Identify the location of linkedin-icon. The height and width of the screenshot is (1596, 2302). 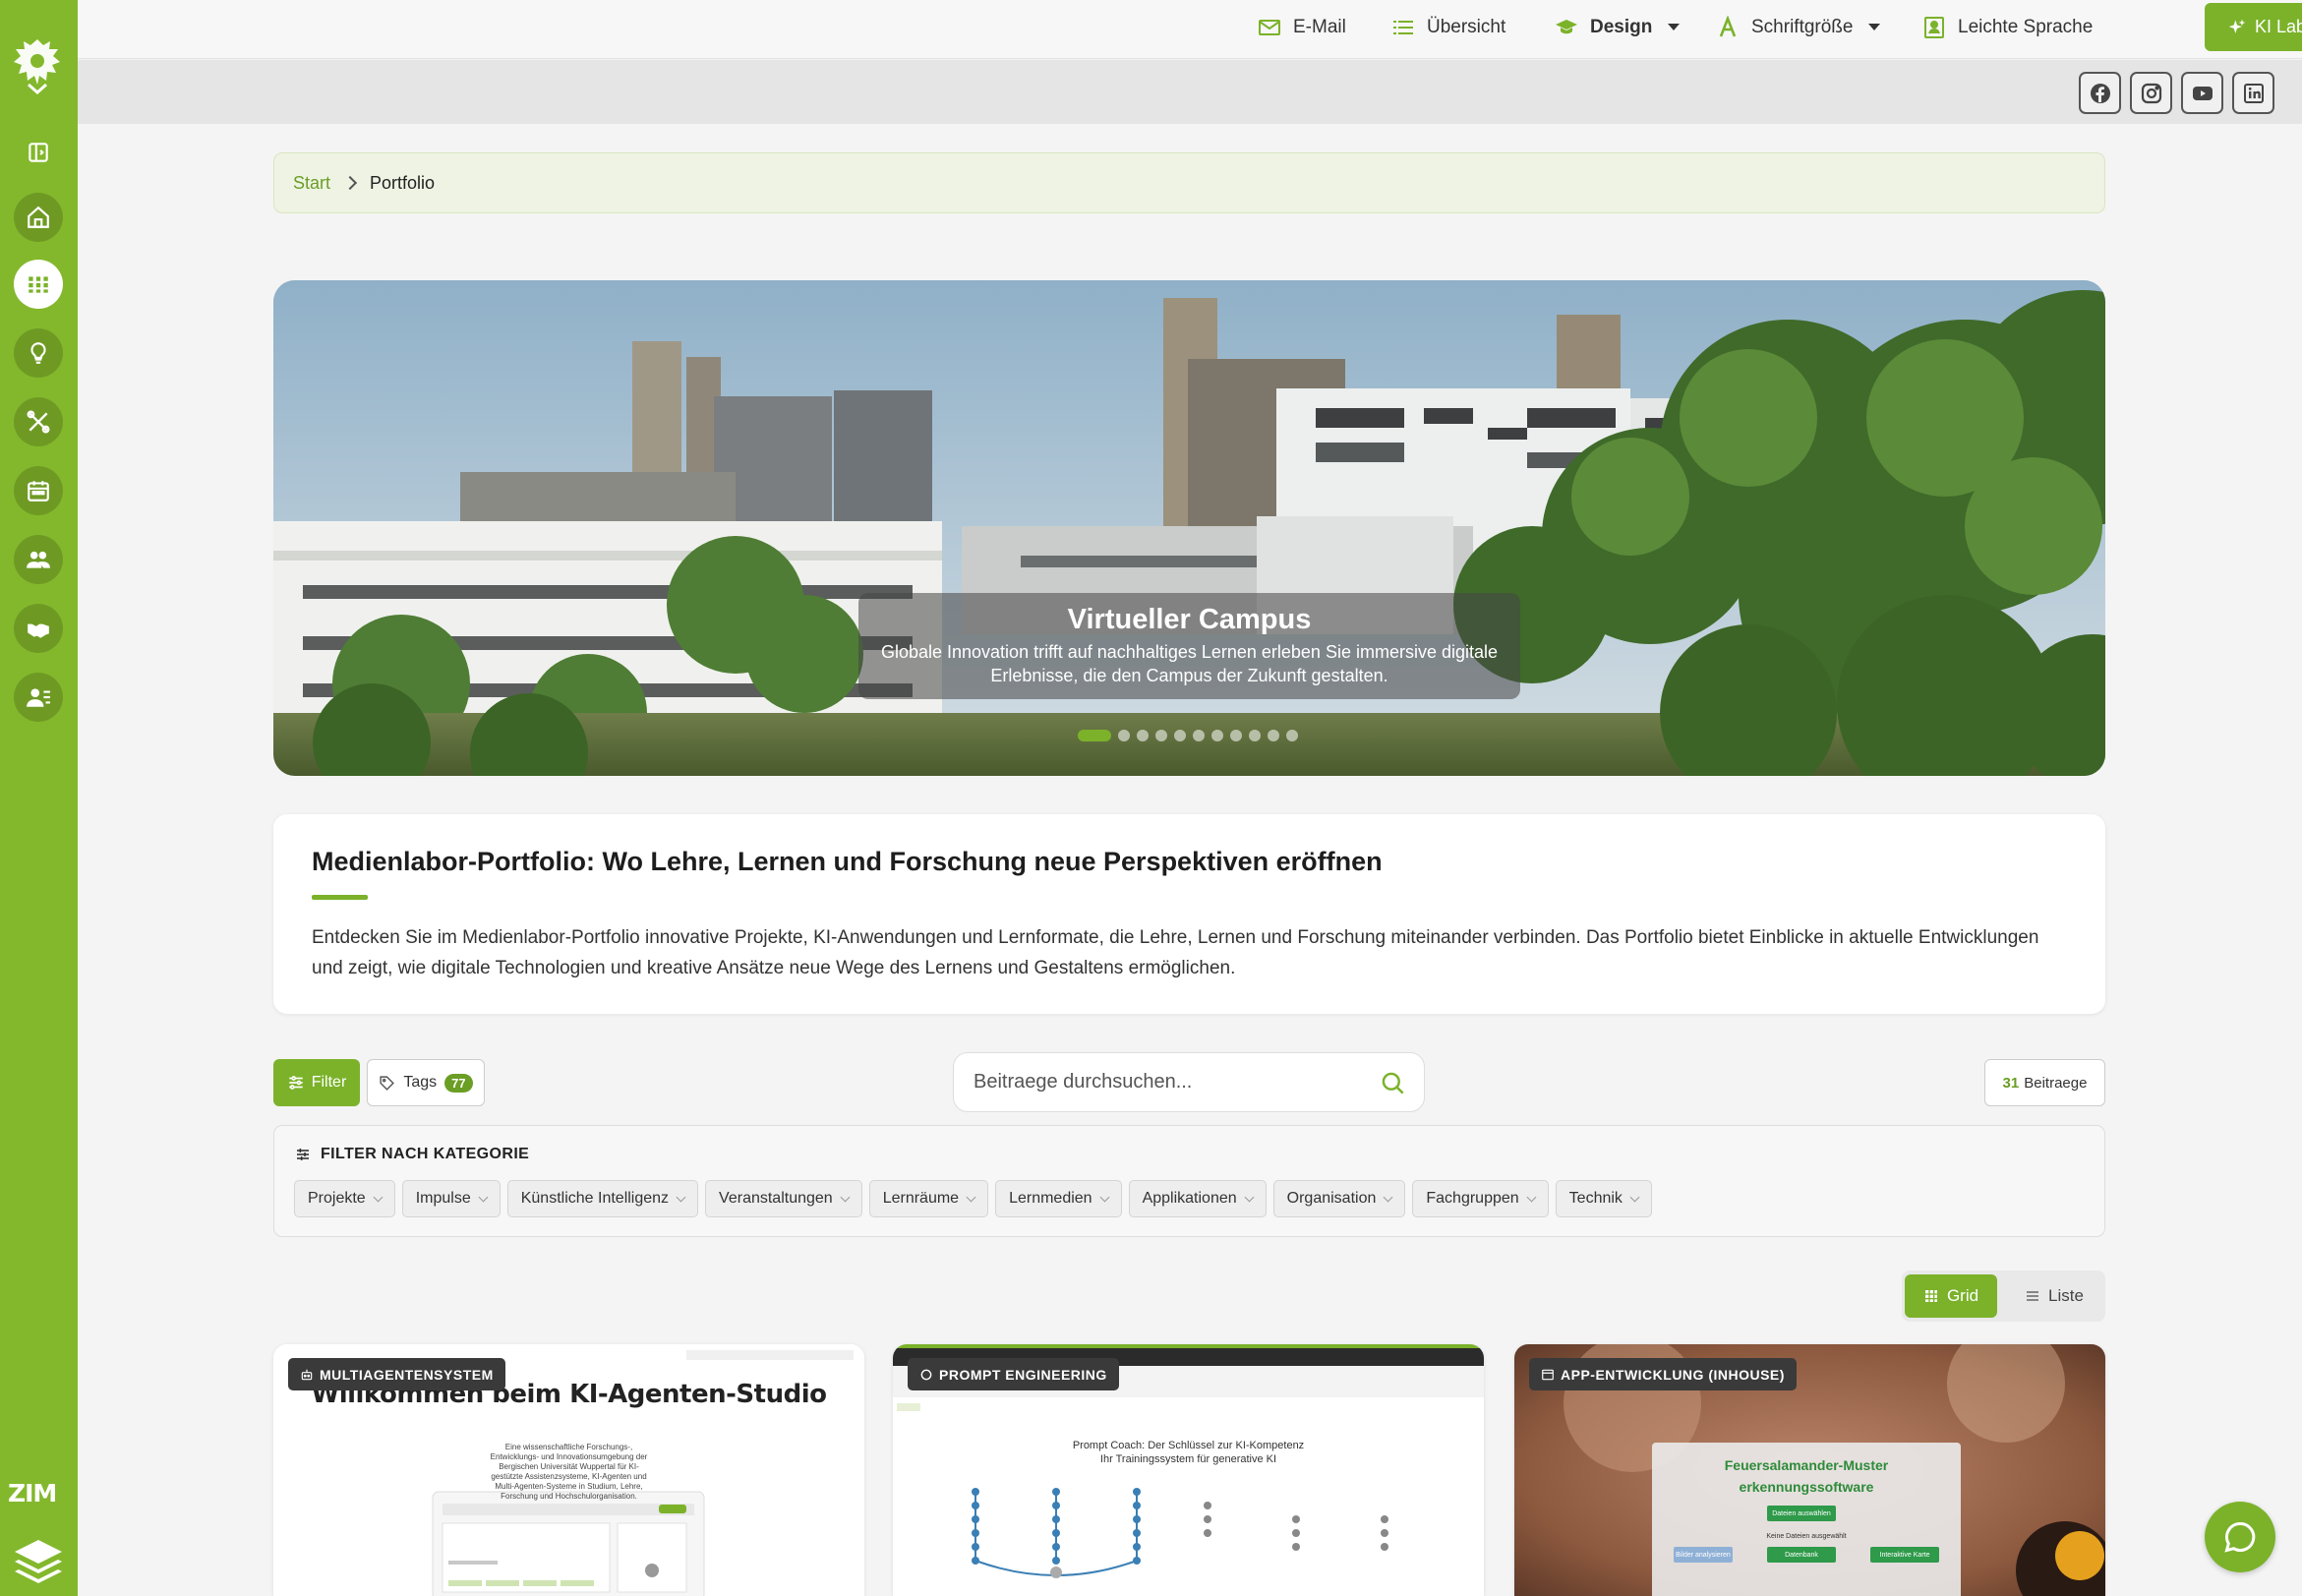
(2253, 93).